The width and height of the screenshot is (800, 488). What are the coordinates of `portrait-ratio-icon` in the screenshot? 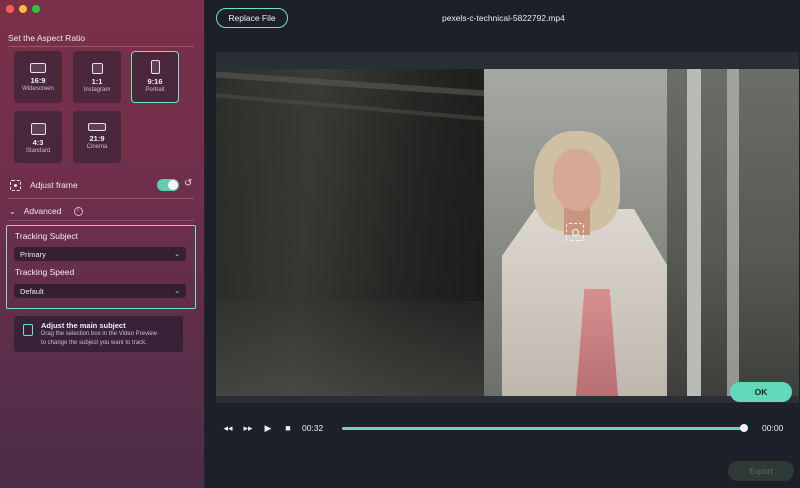 It's located at (155, 67).